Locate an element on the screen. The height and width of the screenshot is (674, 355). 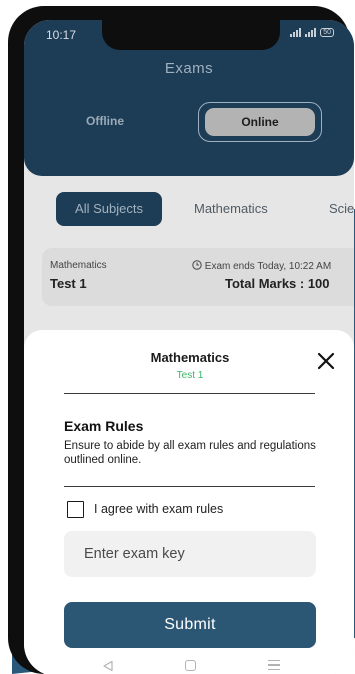
nav-menu-icon is located at coordinates (274, 665).